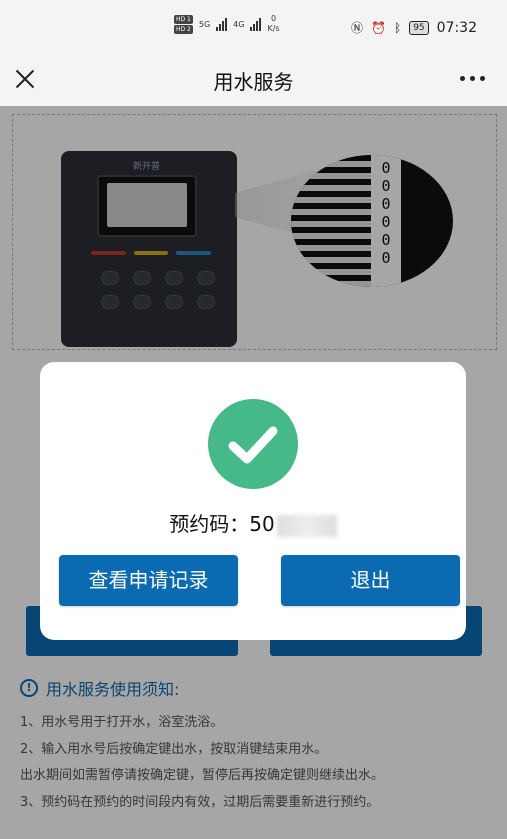 This screenshot has width=507, height=839. I want to click on code-value: 50, so click(262, 524).